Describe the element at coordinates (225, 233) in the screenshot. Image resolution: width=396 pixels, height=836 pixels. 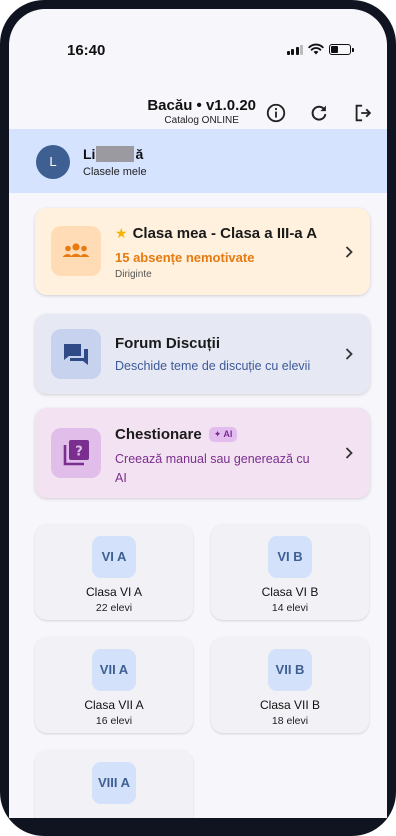
I see `my-class-title: Clasa mea - Clasa a III-a A` at that location.